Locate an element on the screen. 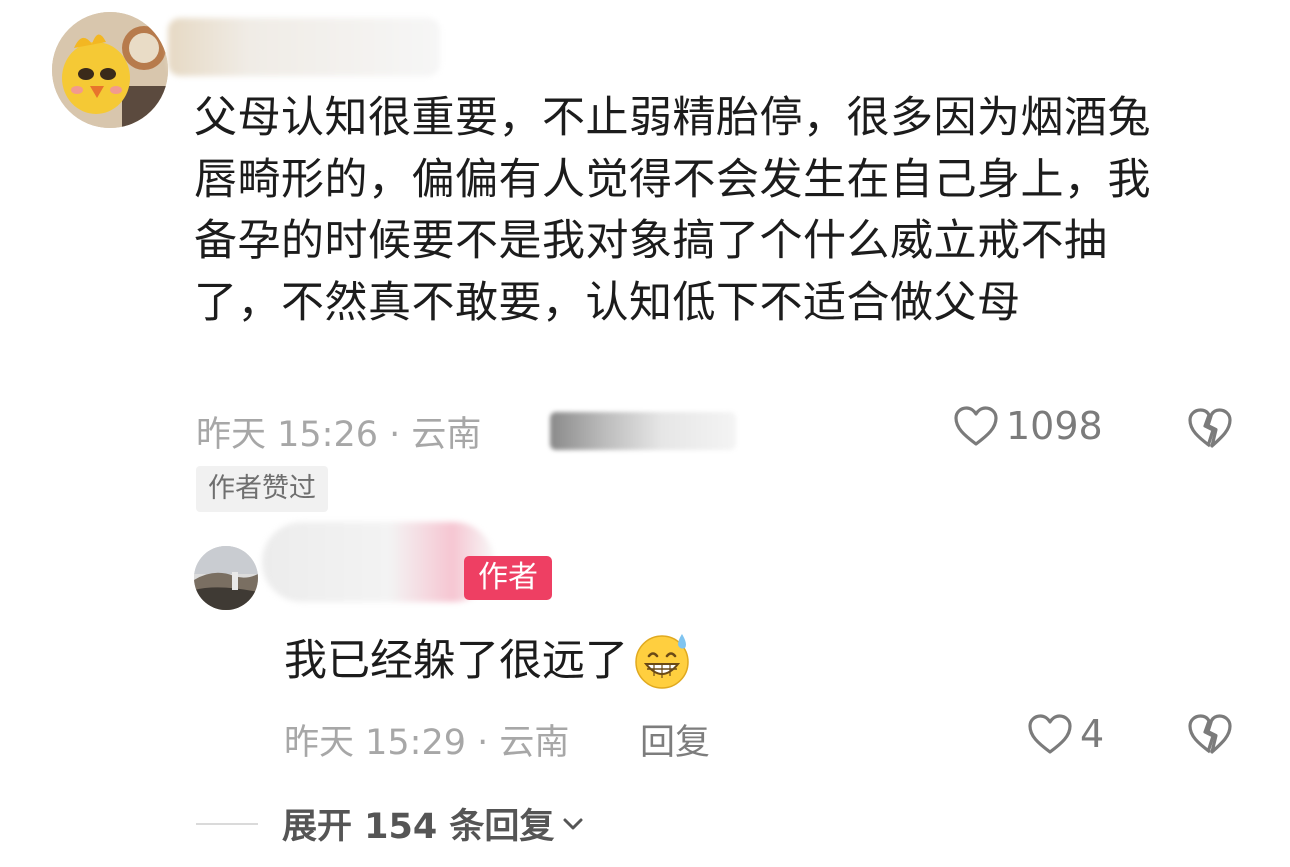 The height and width of the screenshot is (867, 1290). reply-author-name-blurred is located at coordinates (378, 562).